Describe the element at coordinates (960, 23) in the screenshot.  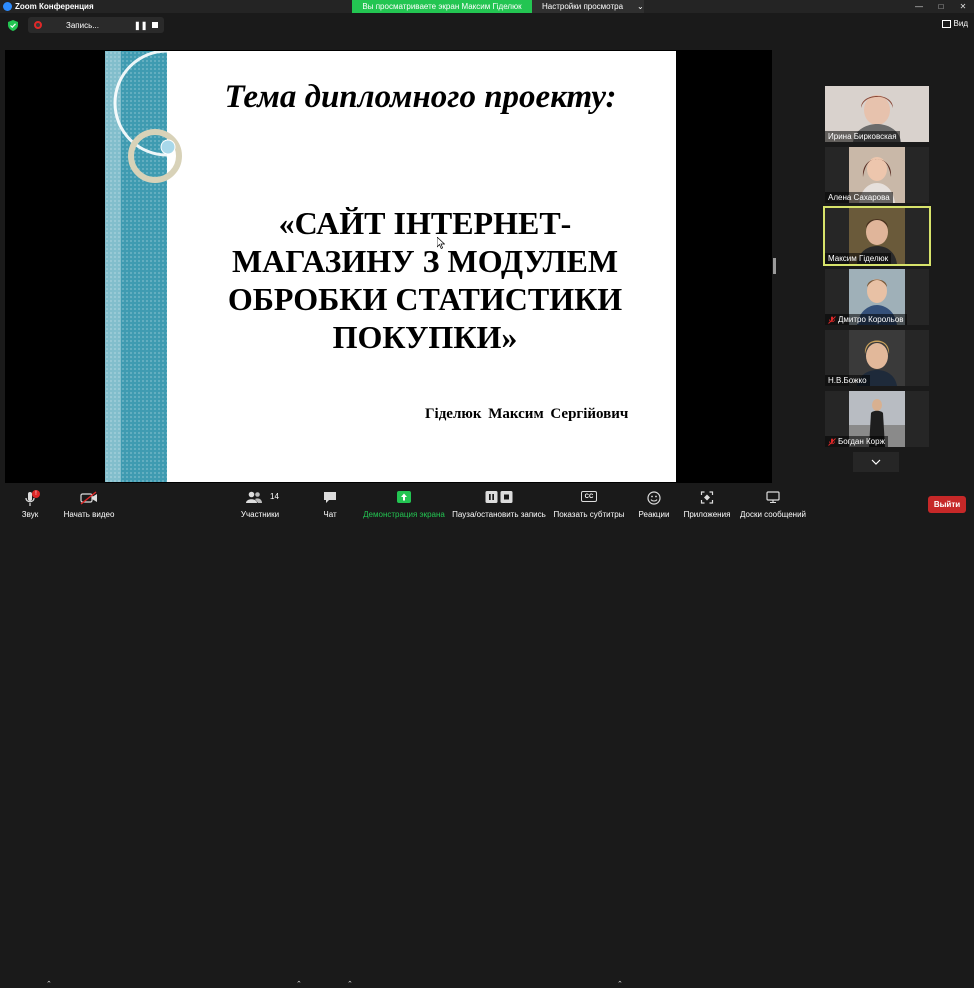
I see `view-button-label: Вид` at that location.